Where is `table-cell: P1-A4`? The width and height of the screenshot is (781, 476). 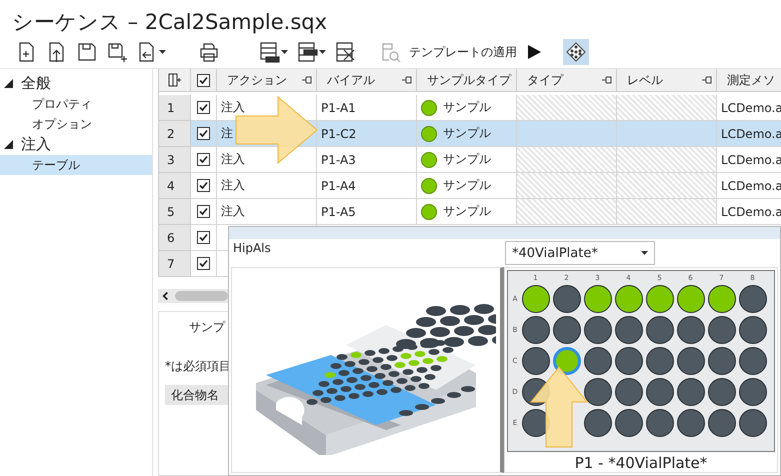 table-cell: P1-A4 is located at coordinates (367, 186).